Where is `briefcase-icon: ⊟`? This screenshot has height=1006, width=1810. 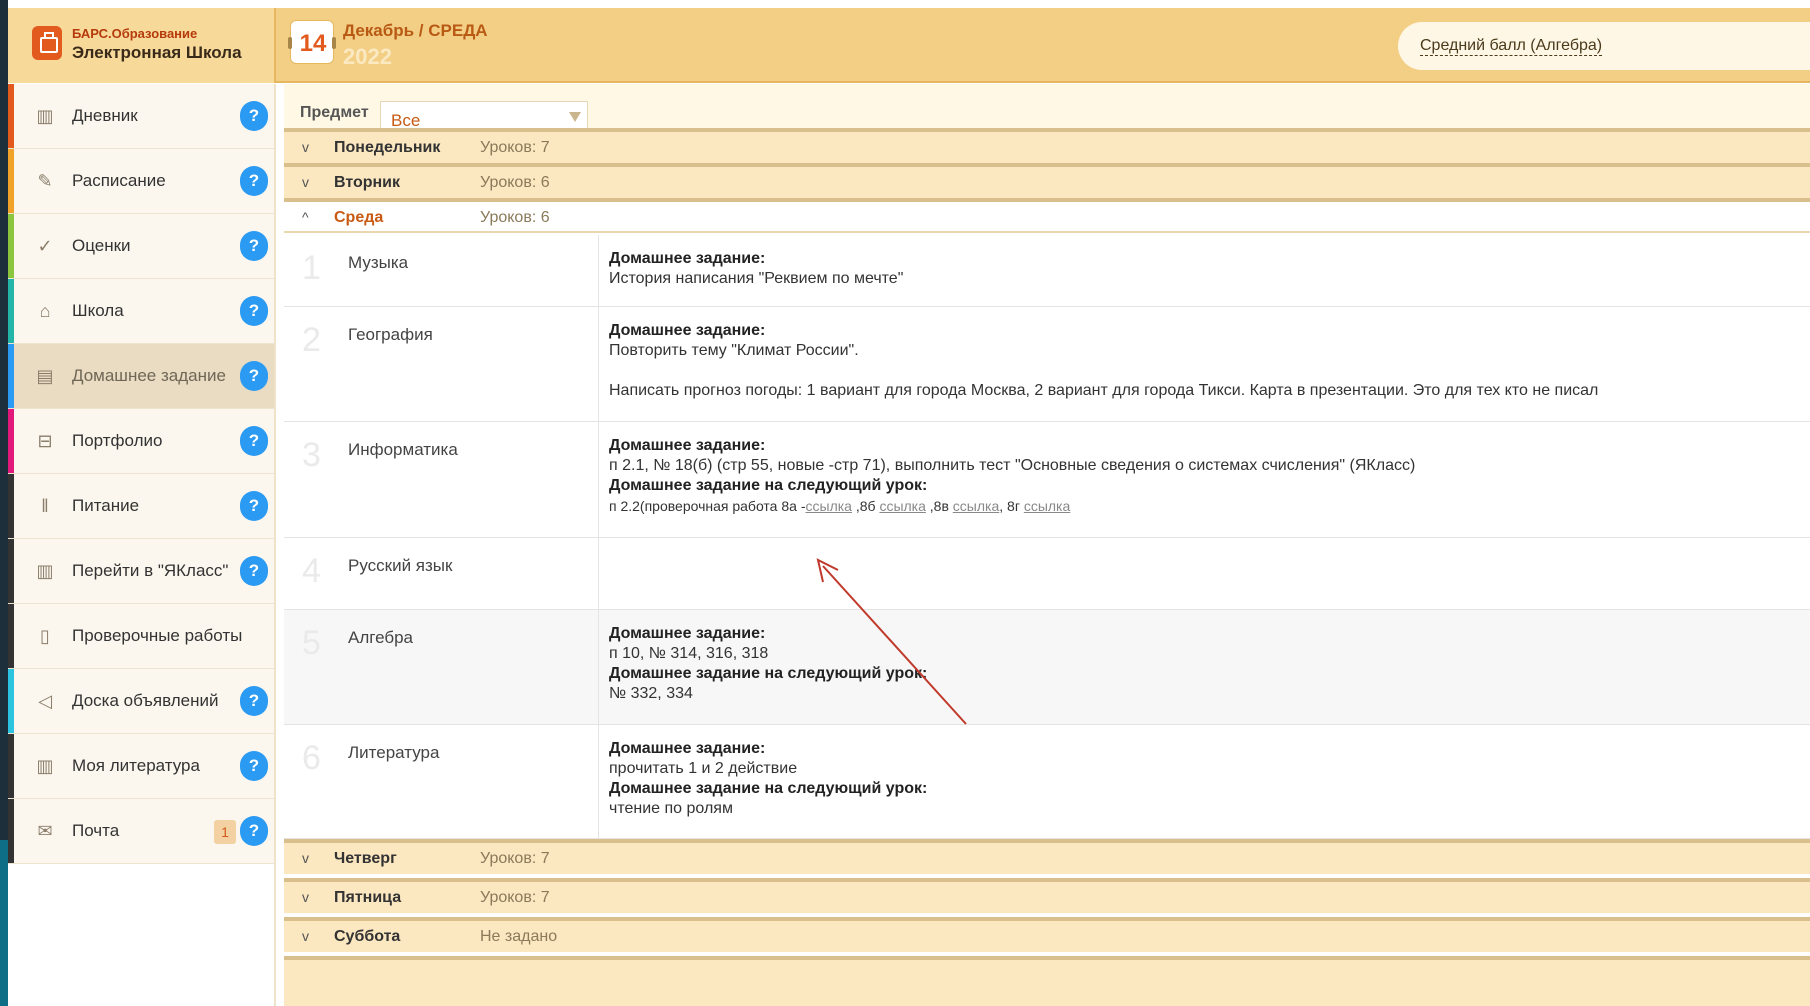
briefcase-icon: ⊟ is located at coordinates (45, 441).